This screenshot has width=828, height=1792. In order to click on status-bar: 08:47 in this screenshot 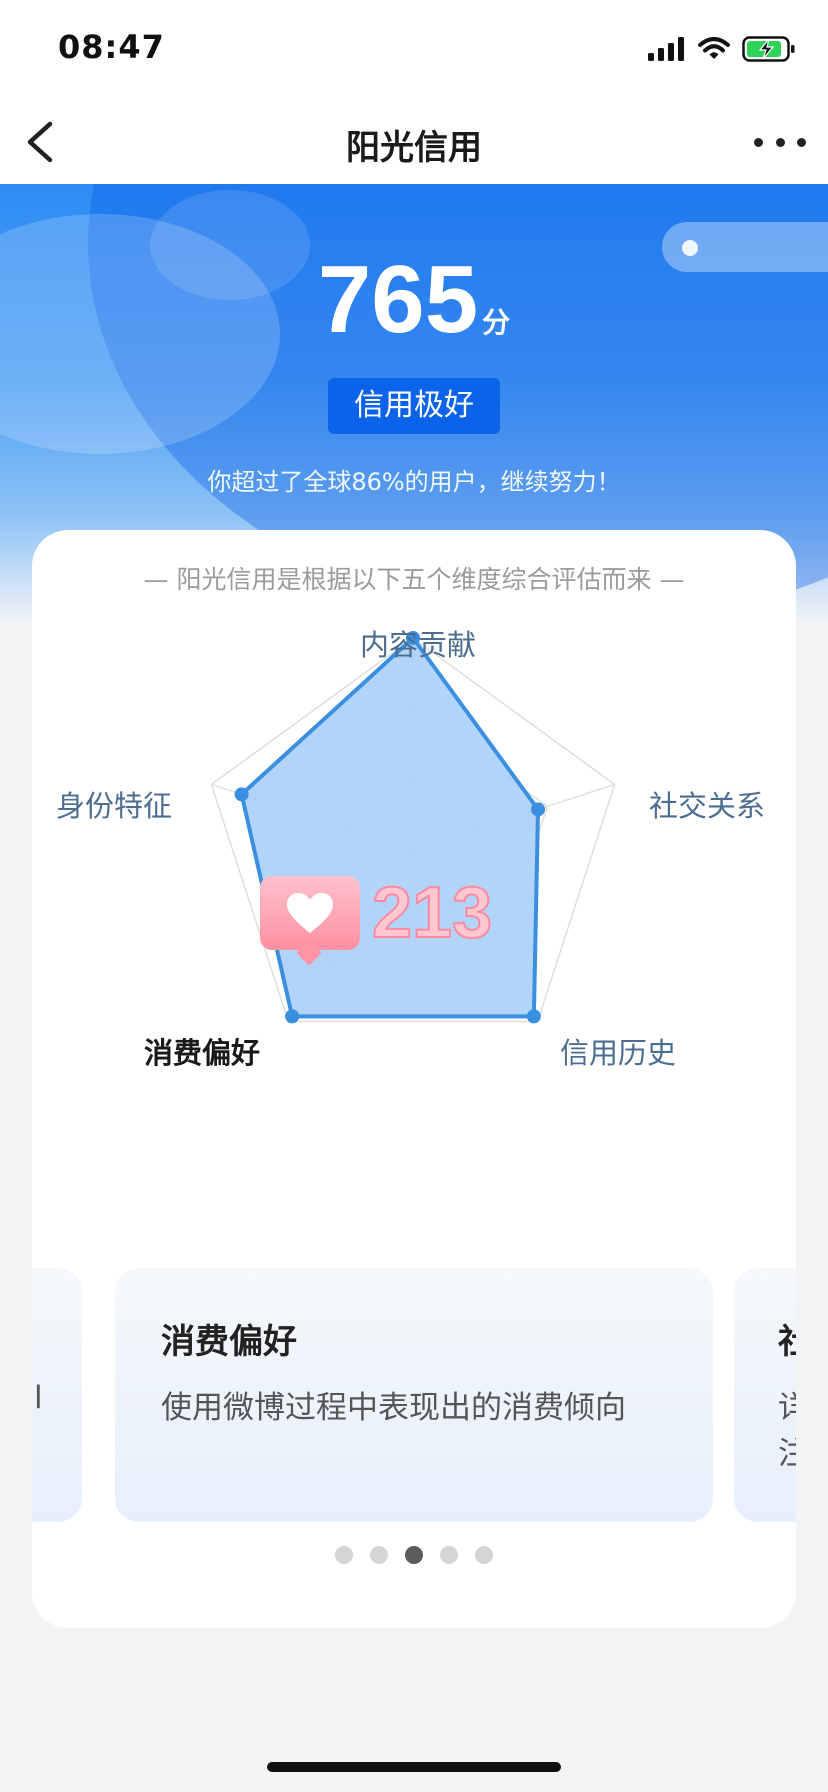, I will do `click(414, 50)`.